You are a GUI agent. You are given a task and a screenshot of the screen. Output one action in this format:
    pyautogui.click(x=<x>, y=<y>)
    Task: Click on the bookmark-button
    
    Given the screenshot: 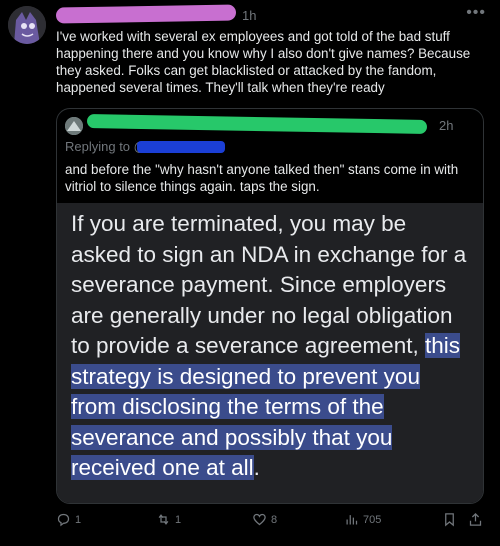 What is the action you would take?
    pyautogui.click(x=449, y=519)
    